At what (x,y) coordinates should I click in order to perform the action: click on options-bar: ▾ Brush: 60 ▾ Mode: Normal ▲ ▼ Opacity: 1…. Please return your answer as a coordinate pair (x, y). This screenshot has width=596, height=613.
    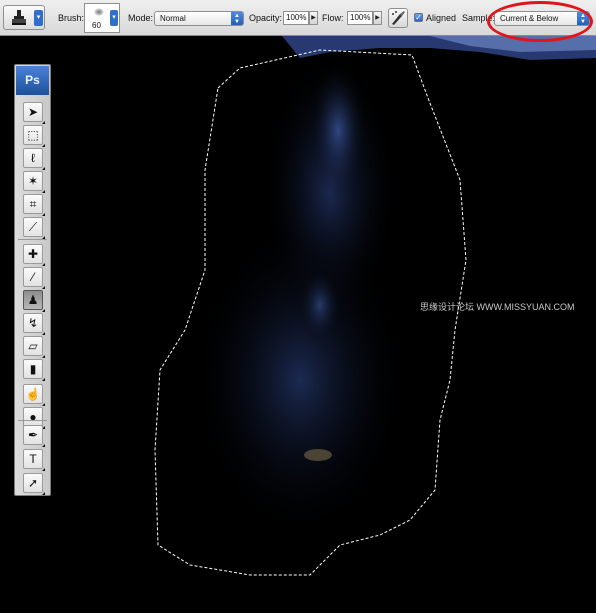
    Looking at the image, I should click on (298, 18).